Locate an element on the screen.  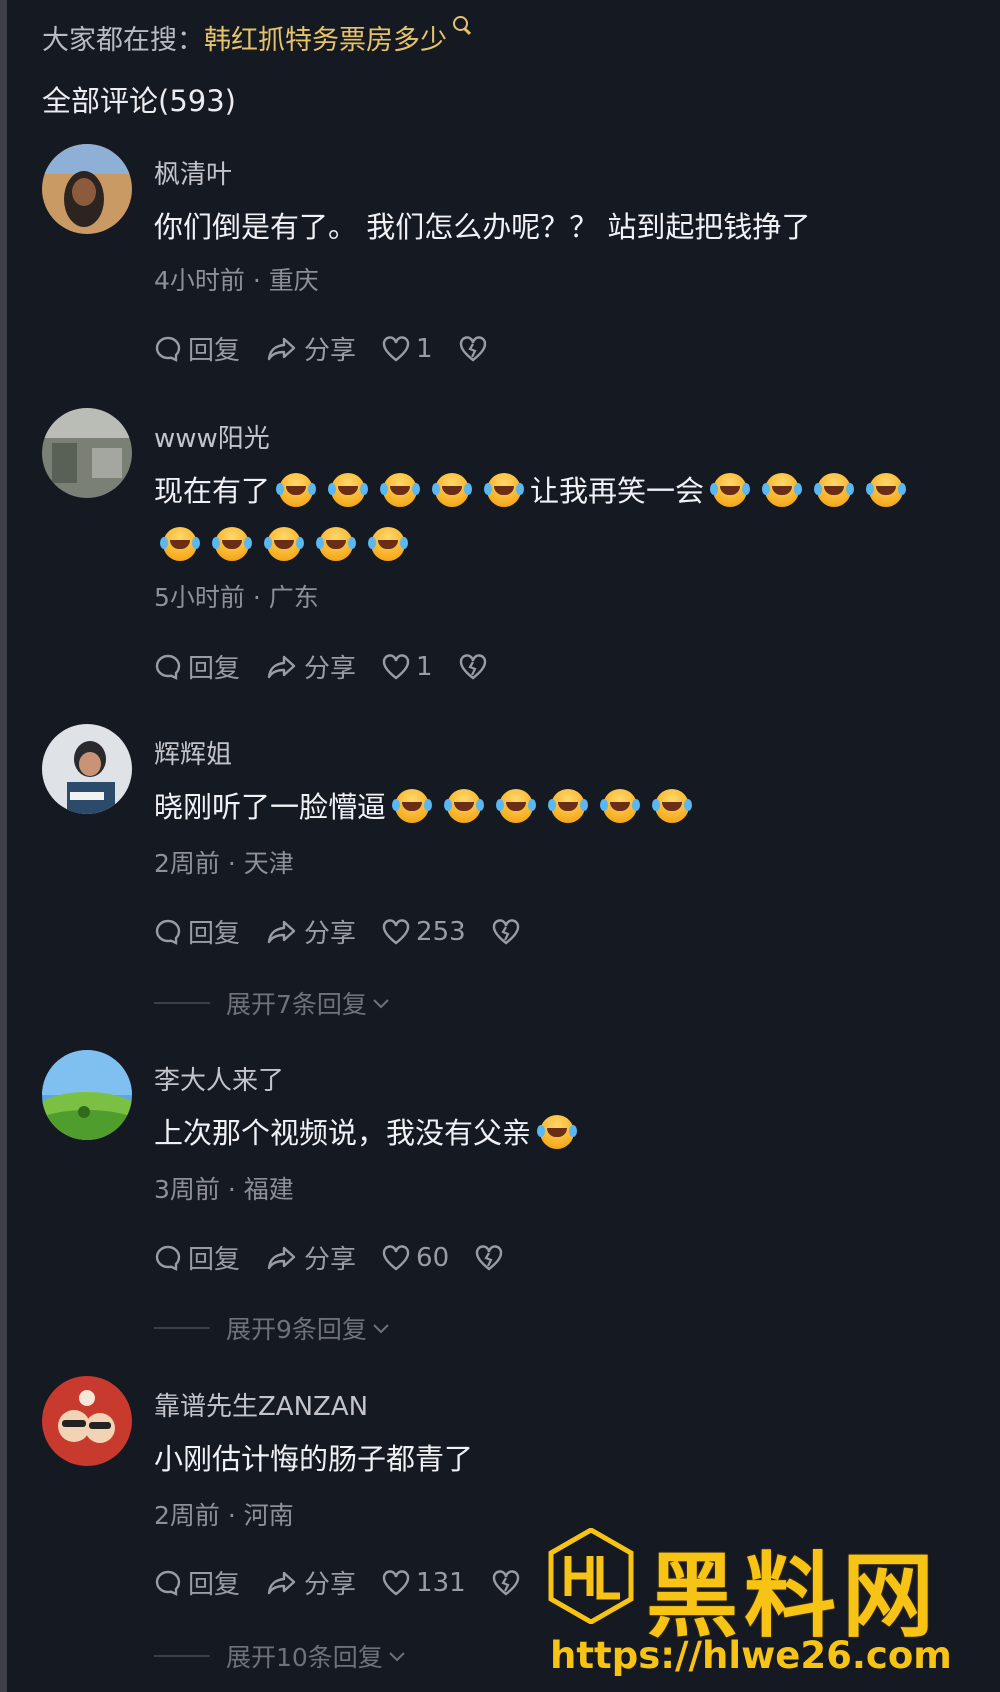
site-watermark: 黑料网 https://hlwe26.com is located at coordinates (768, 1607).